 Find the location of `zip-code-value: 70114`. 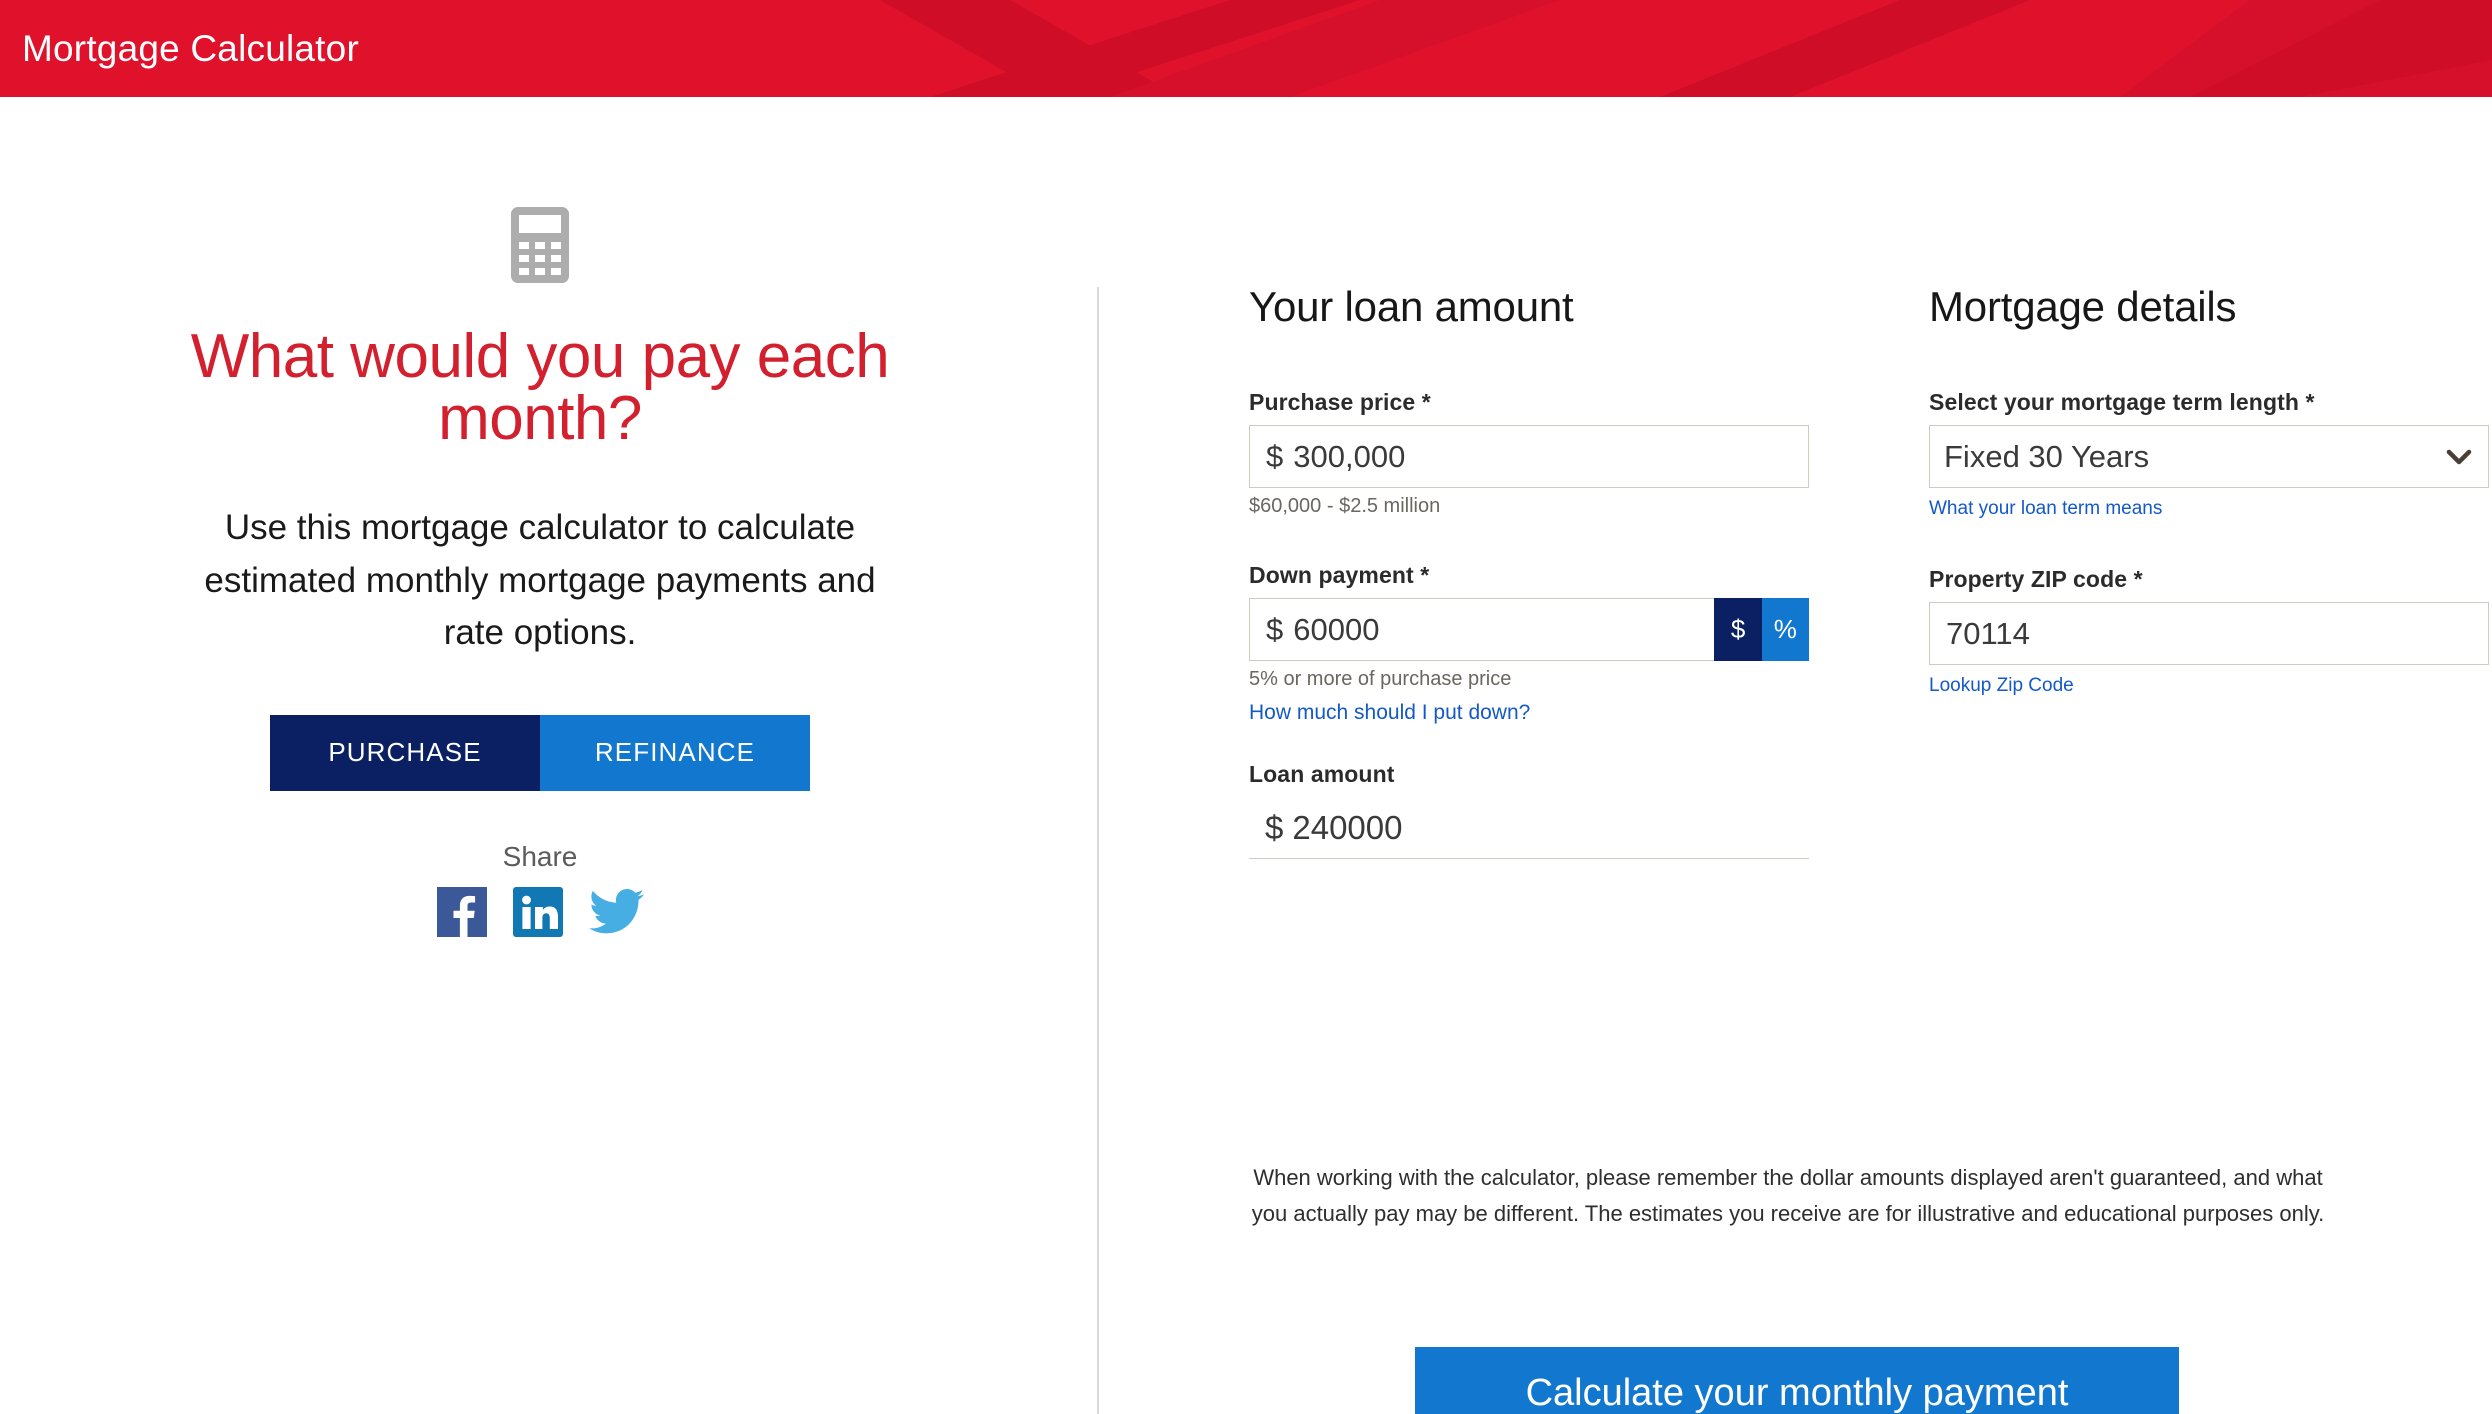

zip-code-value: 70114 is located at coordinates (1988, 633).